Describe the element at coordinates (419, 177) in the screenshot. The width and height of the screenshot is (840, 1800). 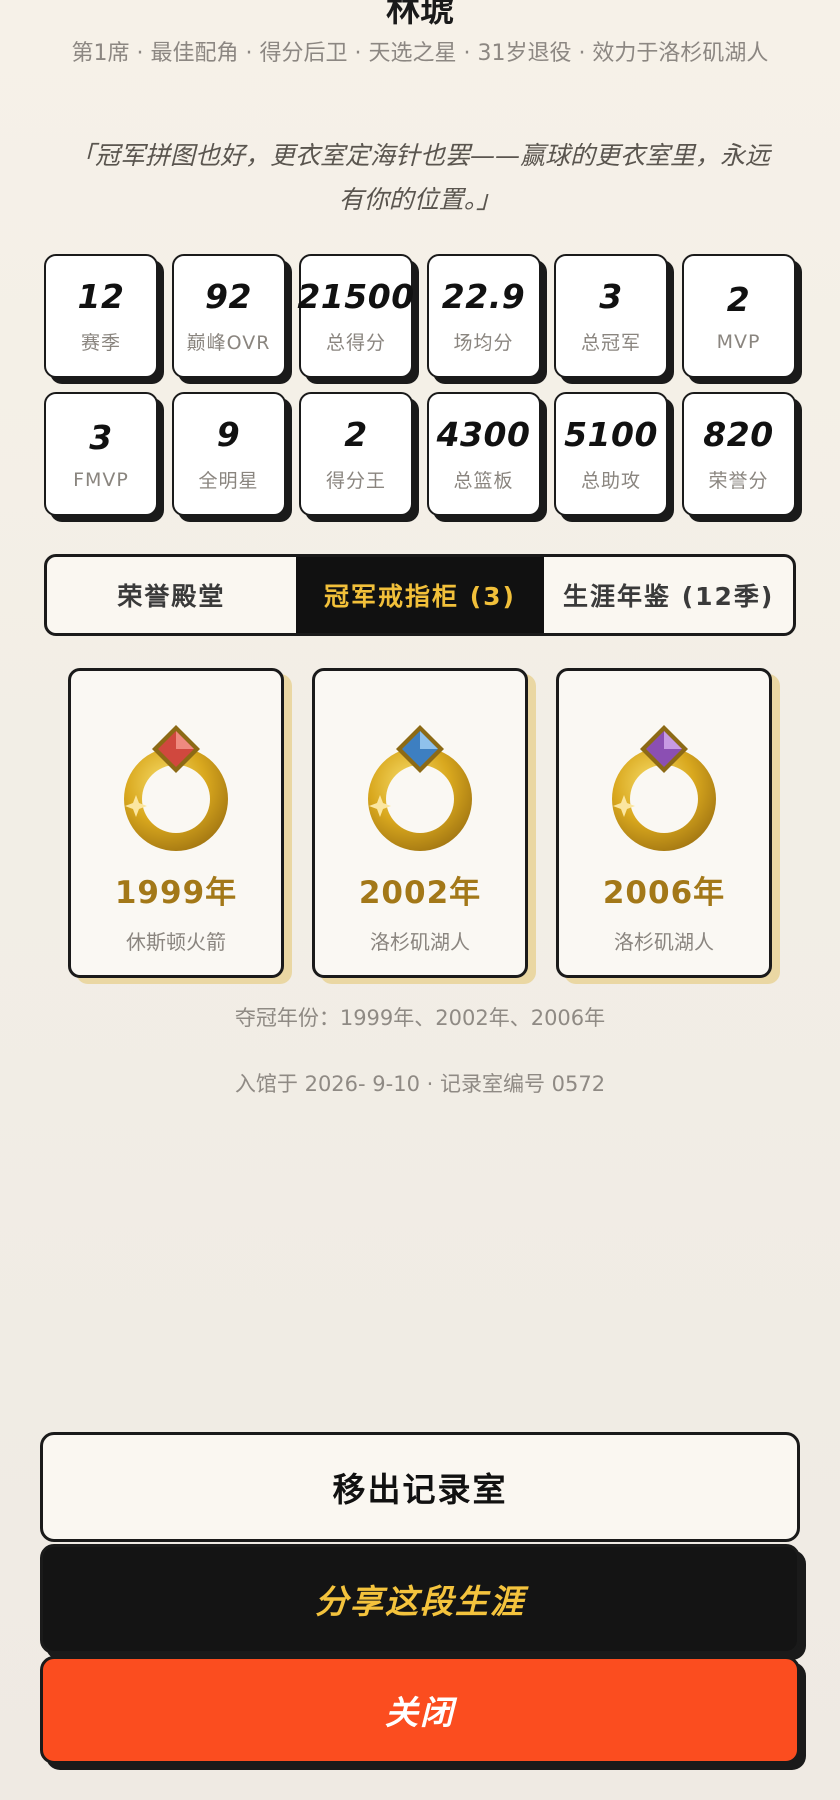
I see `player-quote: 「冠军拼图也好，更衣室定海针也罢——赢球的更衣室里，永远有你的位置。」` at that location.